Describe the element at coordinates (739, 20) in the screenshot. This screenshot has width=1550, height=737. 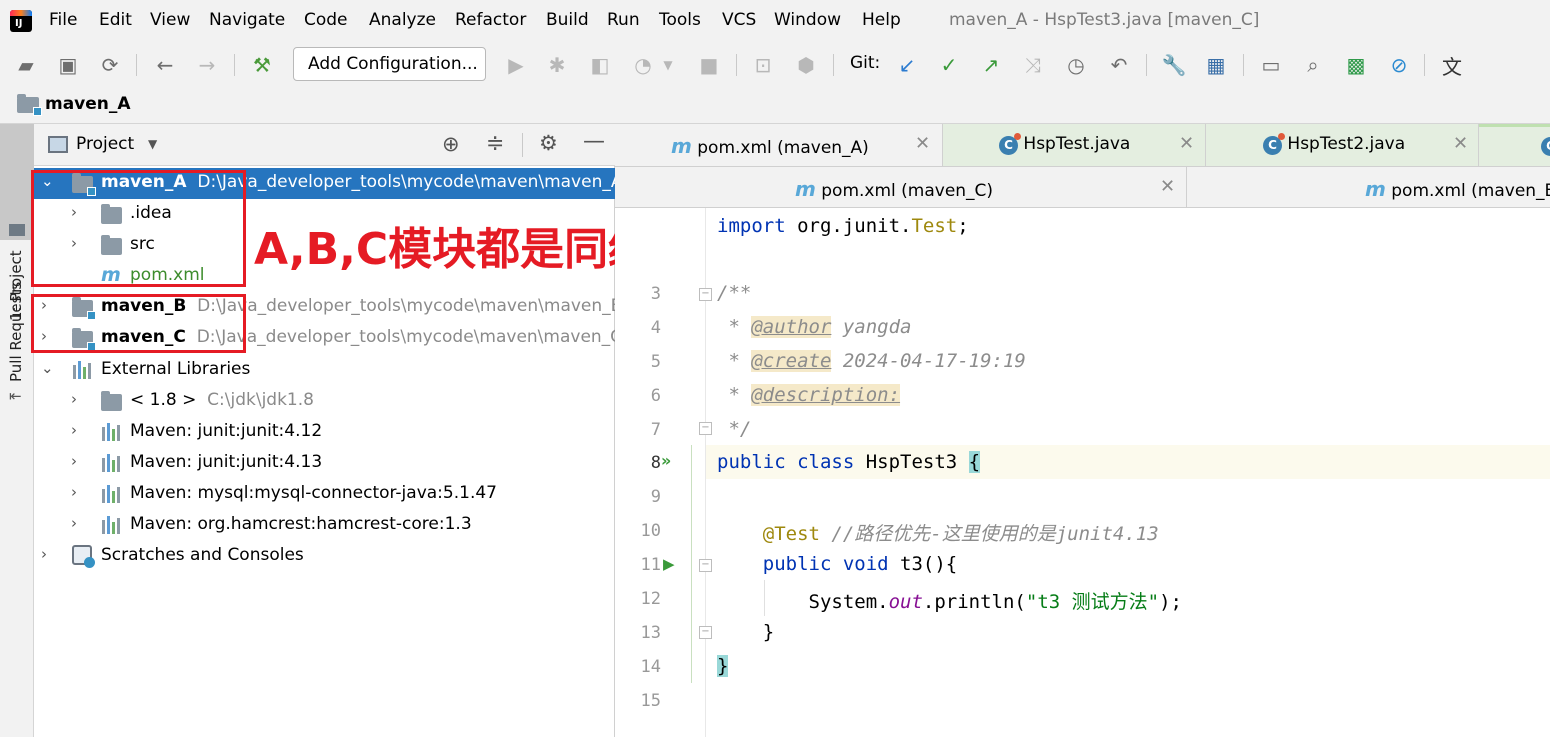
I see `menu-vcs: VCS` at that location.